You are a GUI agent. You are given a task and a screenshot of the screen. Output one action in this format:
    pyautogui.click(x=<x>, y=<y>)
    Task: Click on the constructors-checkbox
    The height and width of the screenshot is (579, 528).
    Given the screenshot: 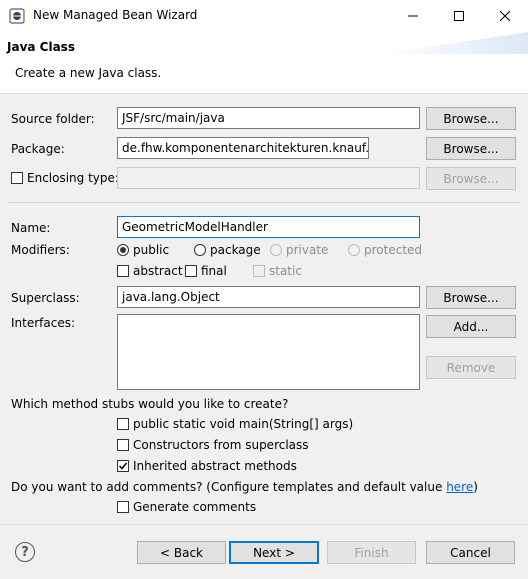 What is the action you would take?
    pyautogui.click(x=123, y=445)
    